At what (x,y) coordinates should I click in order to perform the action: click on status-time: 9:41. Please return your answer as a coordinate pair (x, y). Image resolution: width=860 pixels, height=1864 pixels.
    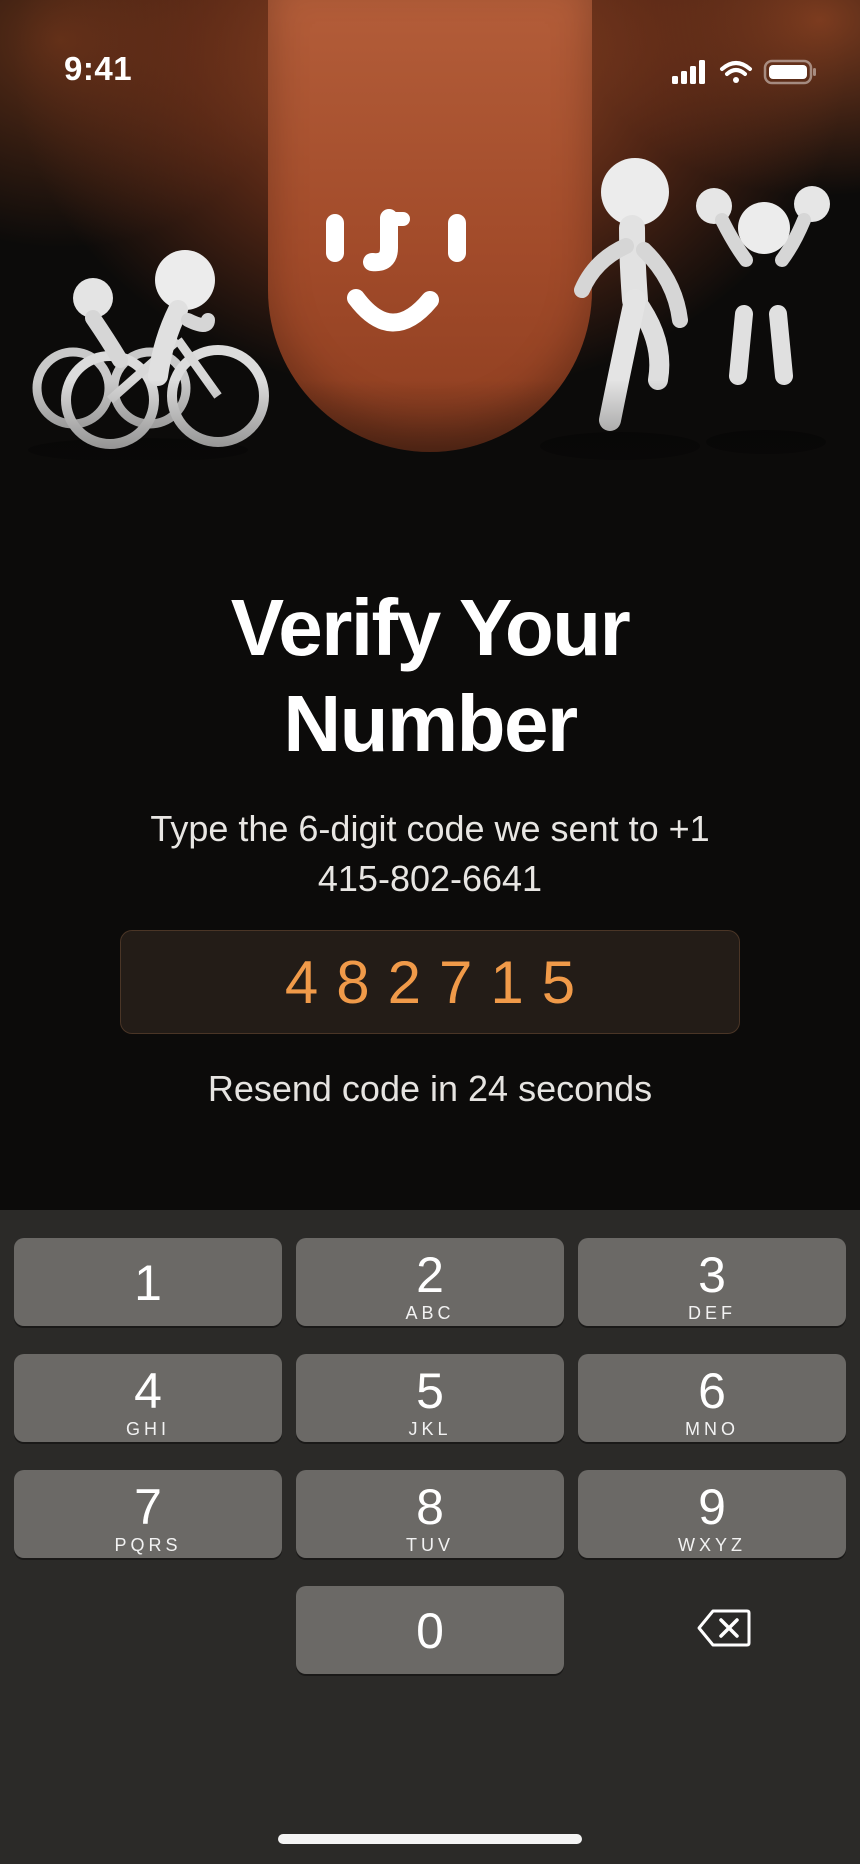
    Looking at the image, I should click on (98, 68).